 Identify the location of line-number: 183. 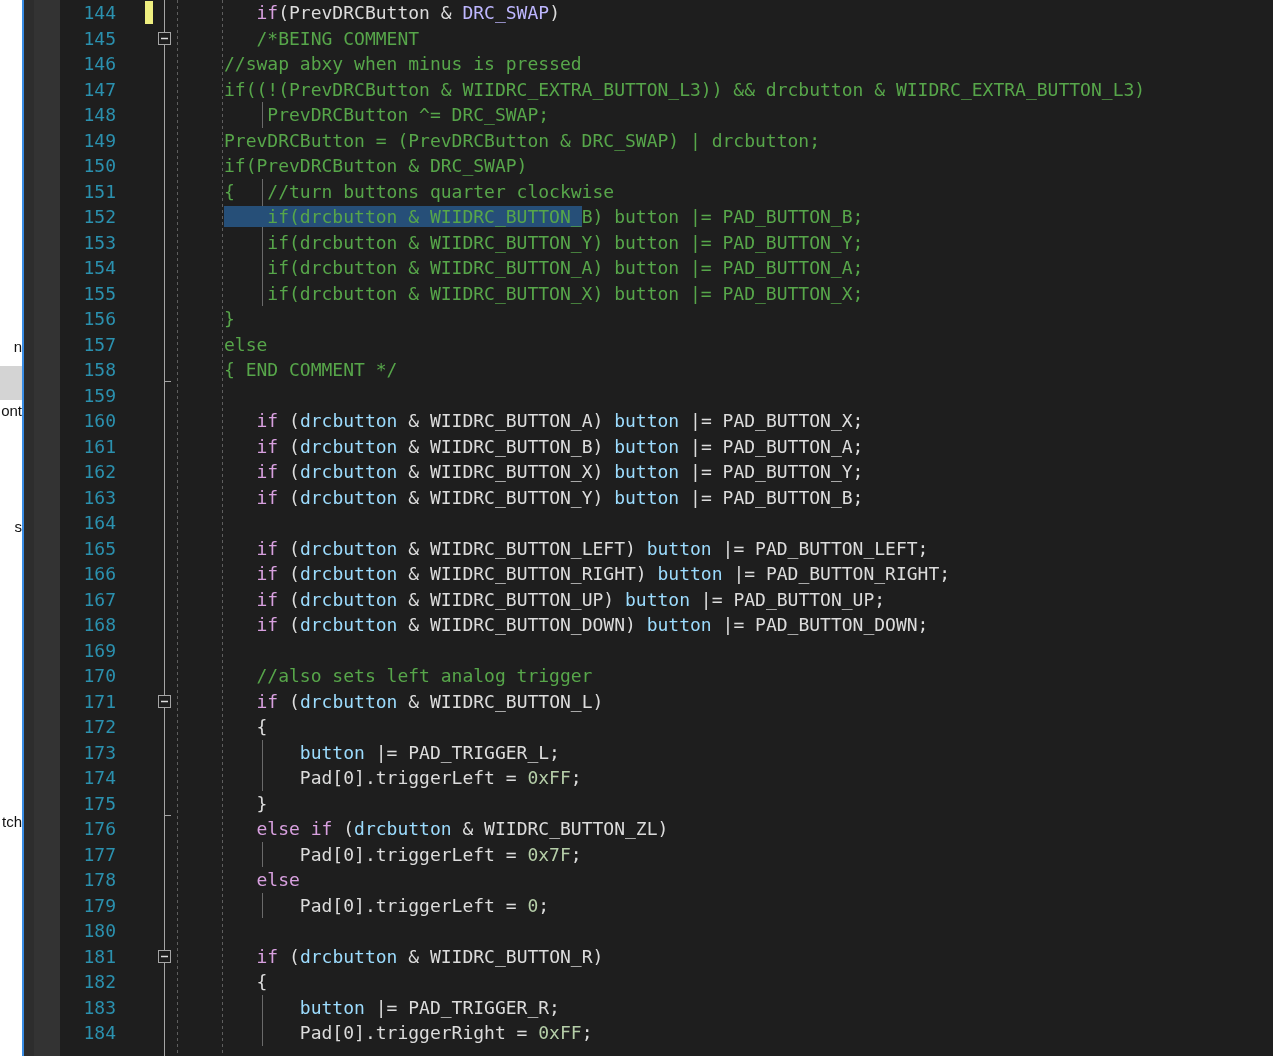
(99, 1007).